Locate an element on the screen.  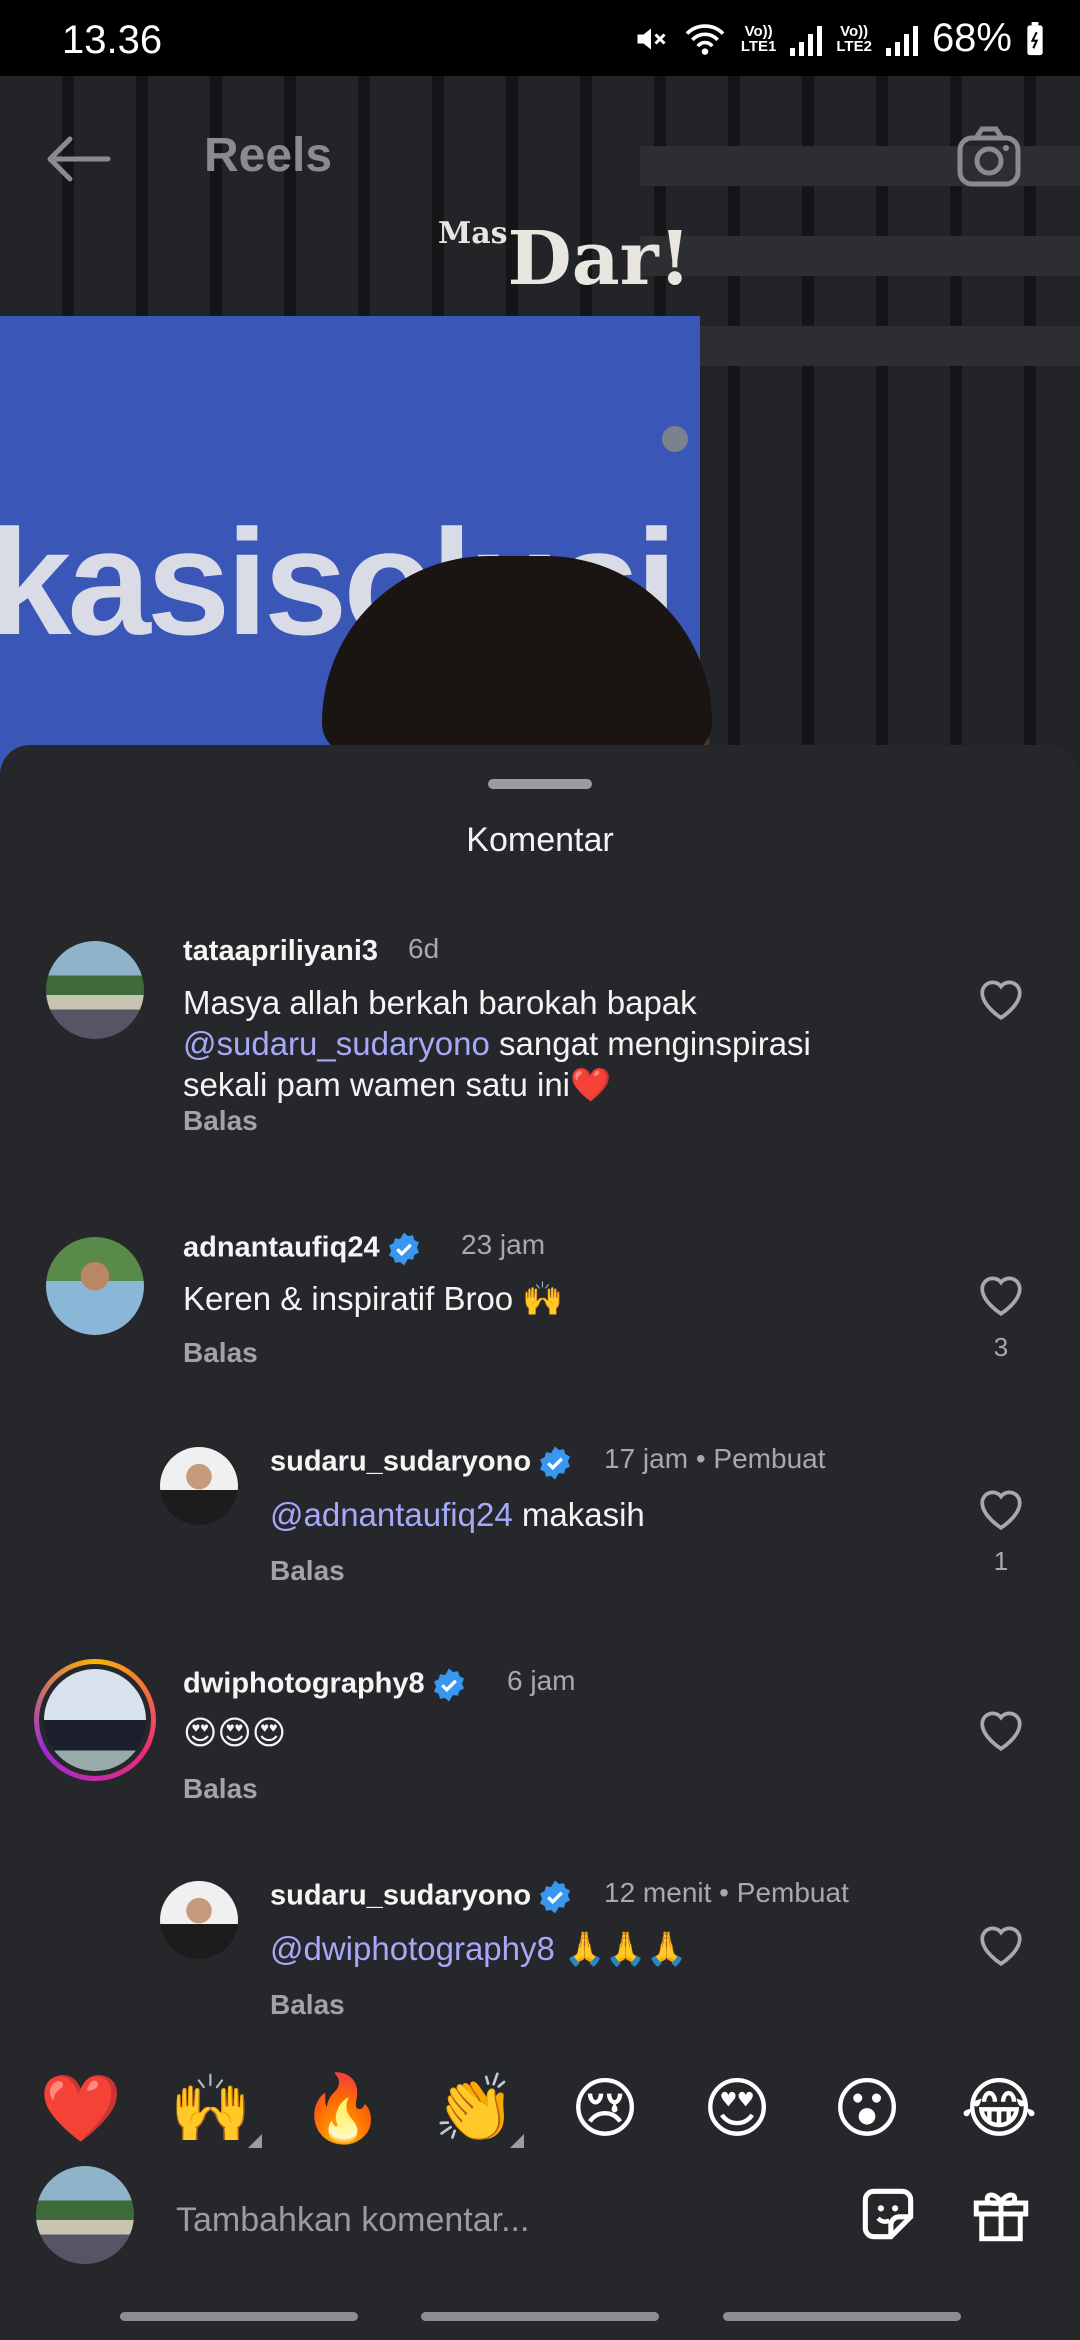
clock: 13.36 is located at coordinates (112, 40).